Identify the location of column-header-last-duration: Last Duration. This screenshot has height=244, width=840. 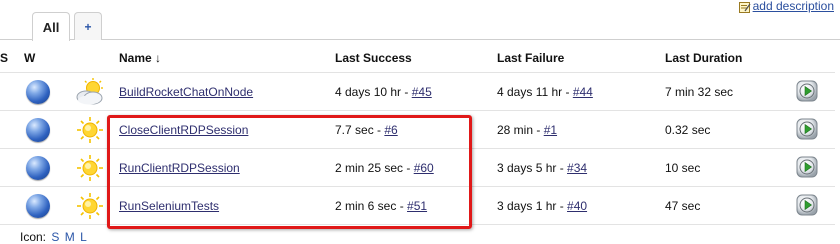
(726, 58).